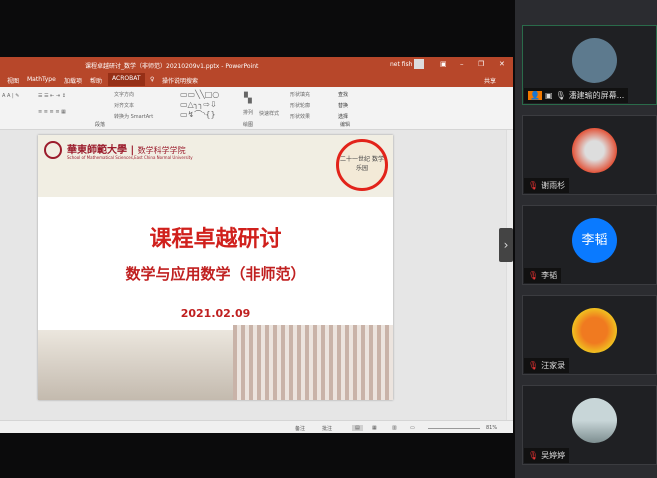 This screenshot has width=657, height=478. I want to click on align-text-button: 对齐文本, so click(124, 105).